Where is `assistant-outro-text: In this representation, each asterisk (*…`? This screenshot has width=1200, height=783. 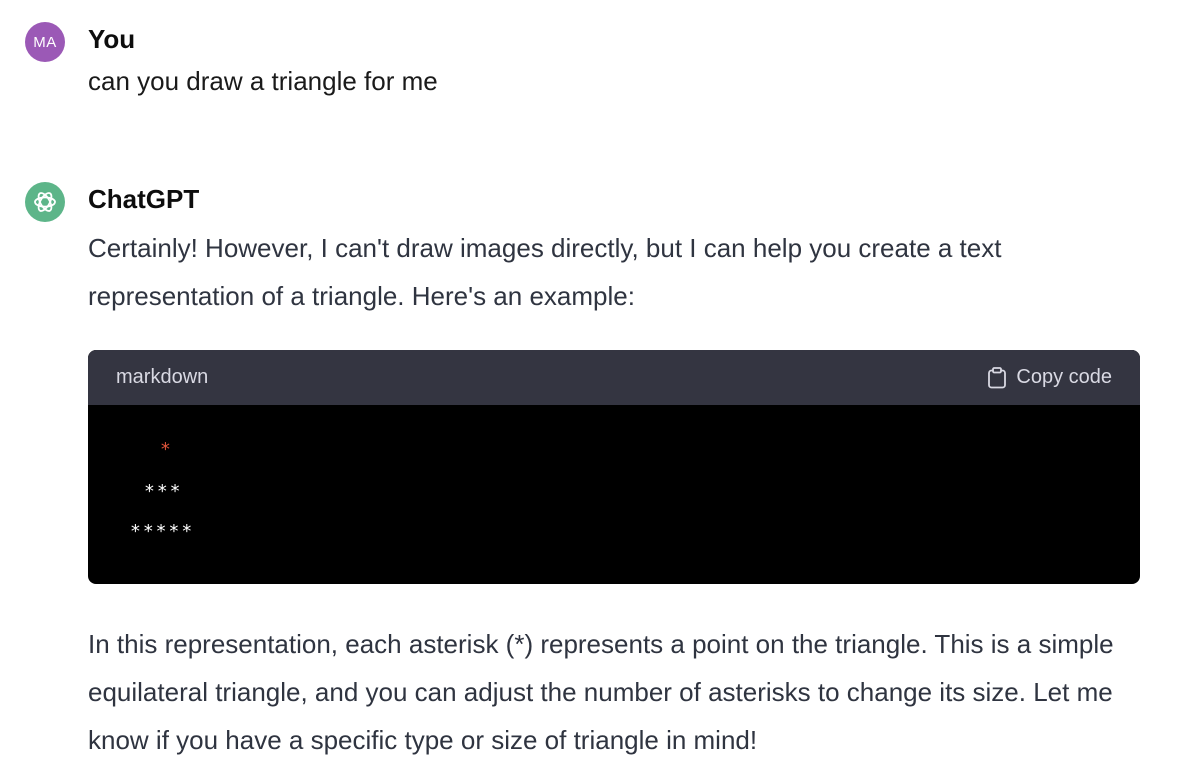 assistant-outro-text: In this representation, each asterisk (*… is located at coordinates (601, 692).